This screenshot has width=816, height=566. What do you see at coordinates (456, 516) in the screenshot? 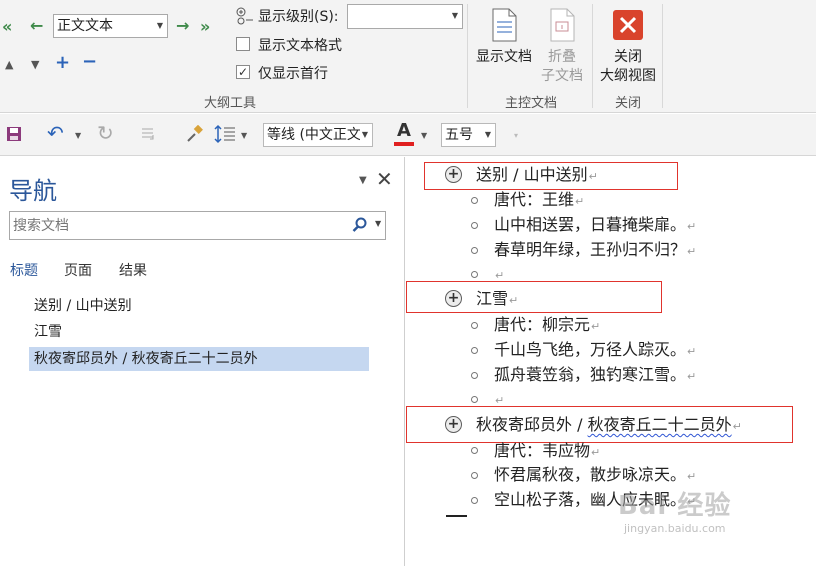
I see `end-of-document-marker` at bounding box center [456, 516].